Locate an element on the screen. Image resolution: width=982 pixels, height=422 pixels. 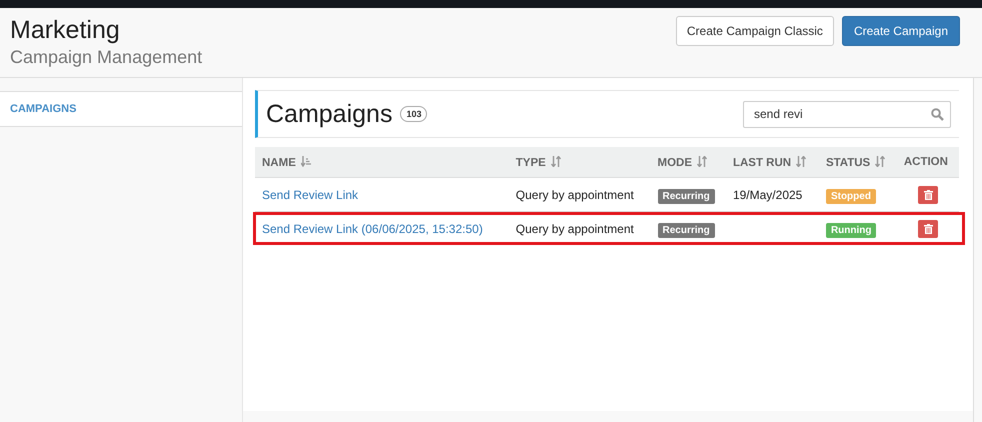
sidebar-item: CAMPAIGNS is located at coordinates (121, 109).